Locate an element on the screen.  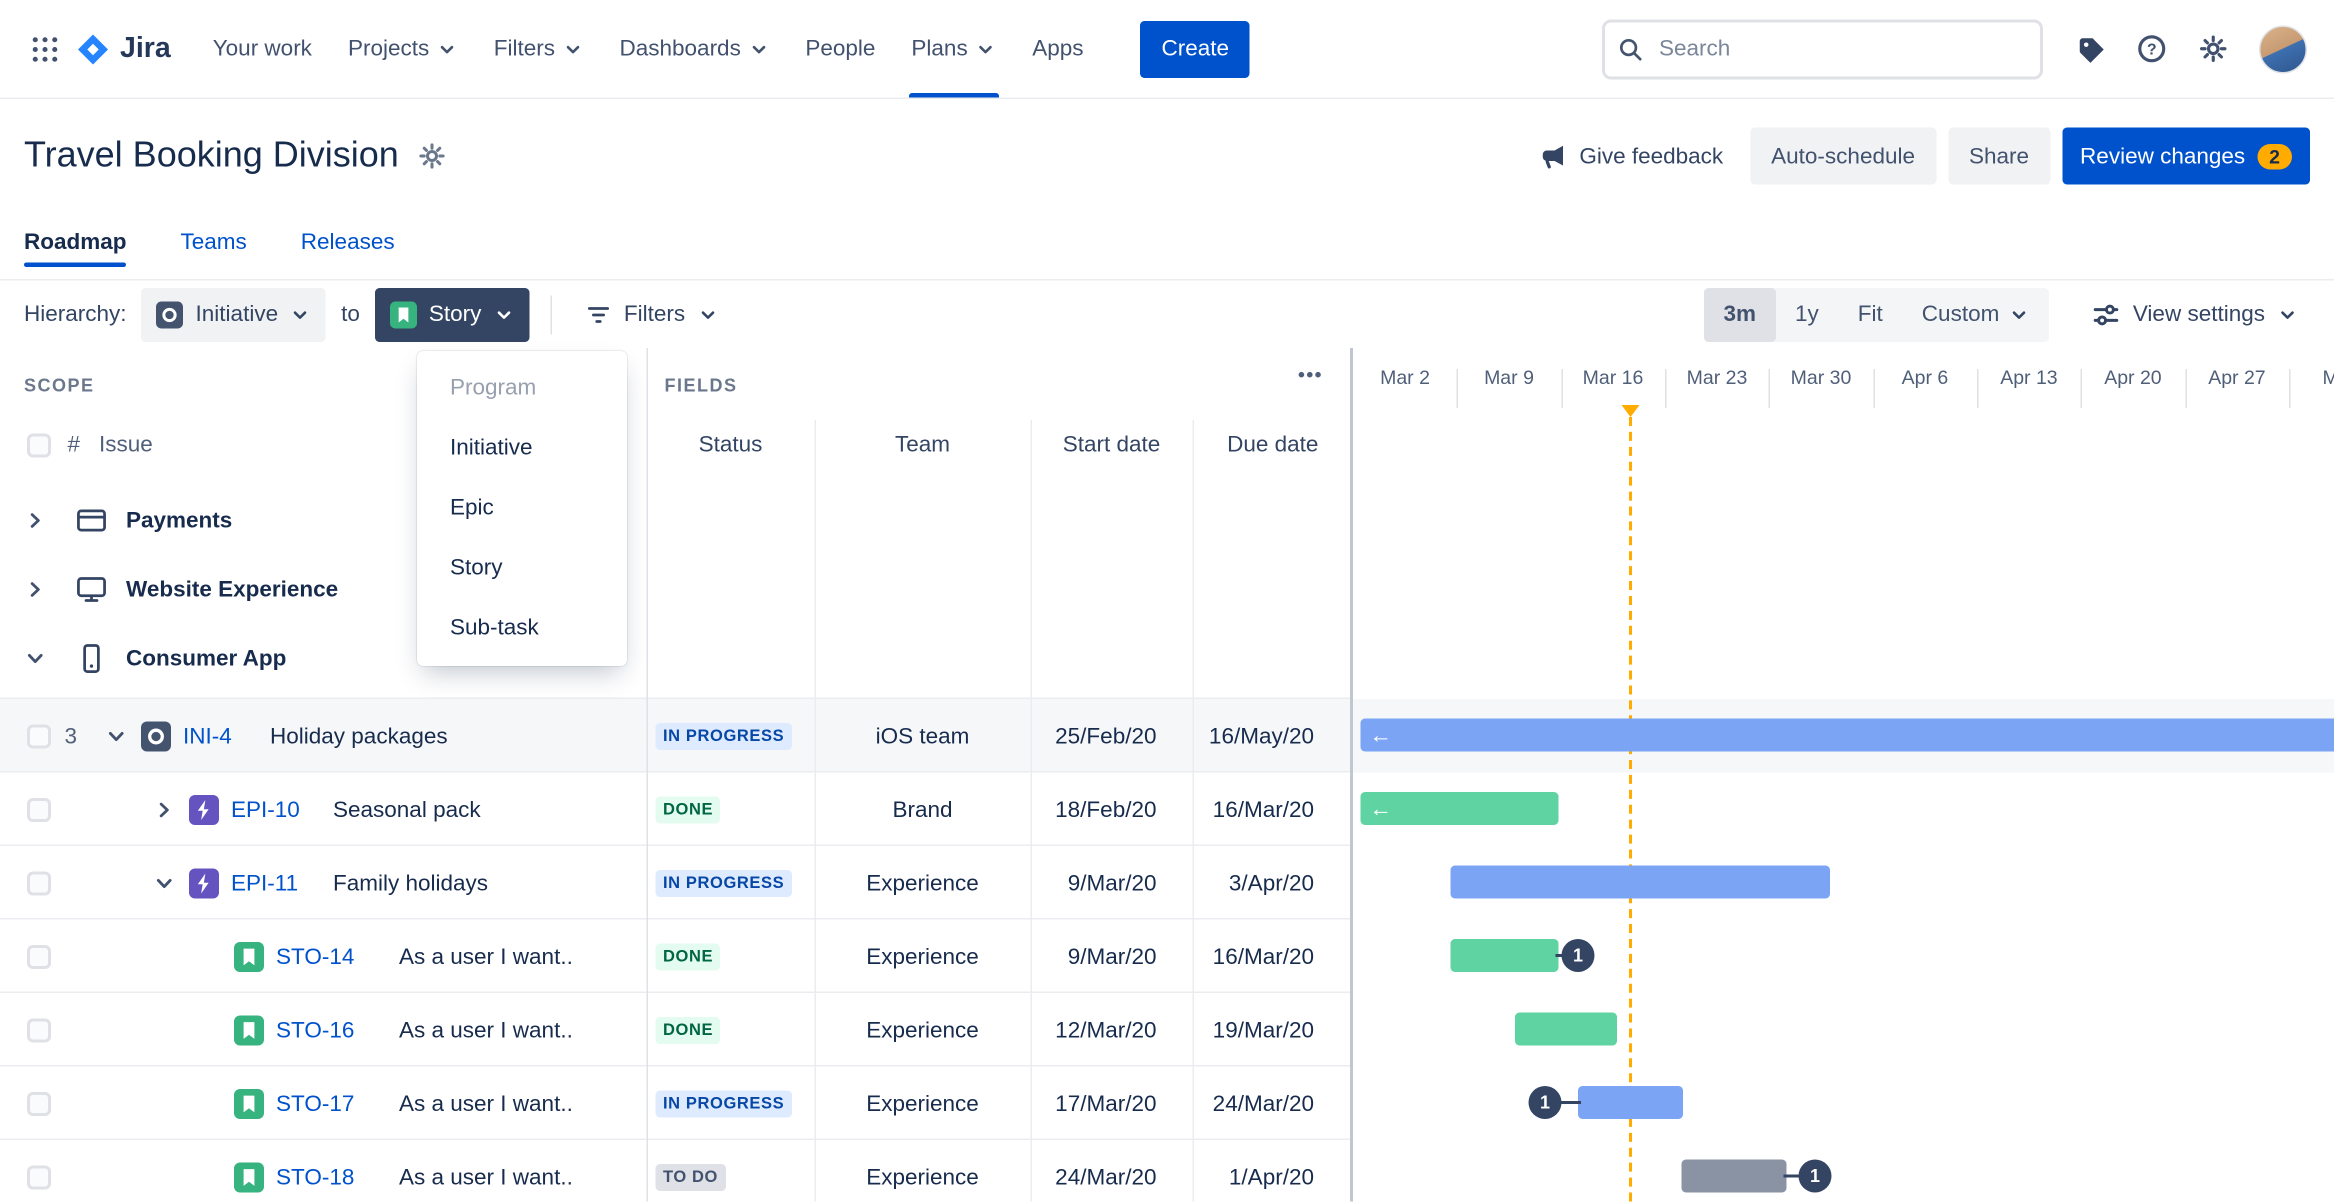
tab-releases: Releases is located at coordinates (348, 241).